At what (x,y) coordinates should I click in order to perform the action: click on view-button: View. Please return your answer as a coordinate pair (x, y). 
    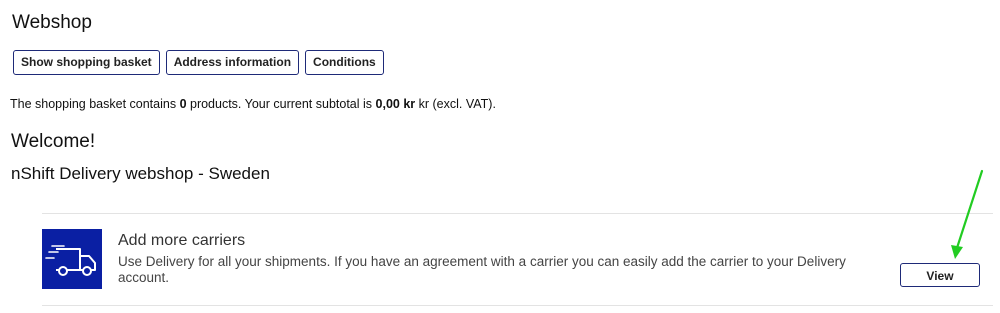
    Looking at the image, I should click on (940, 275).